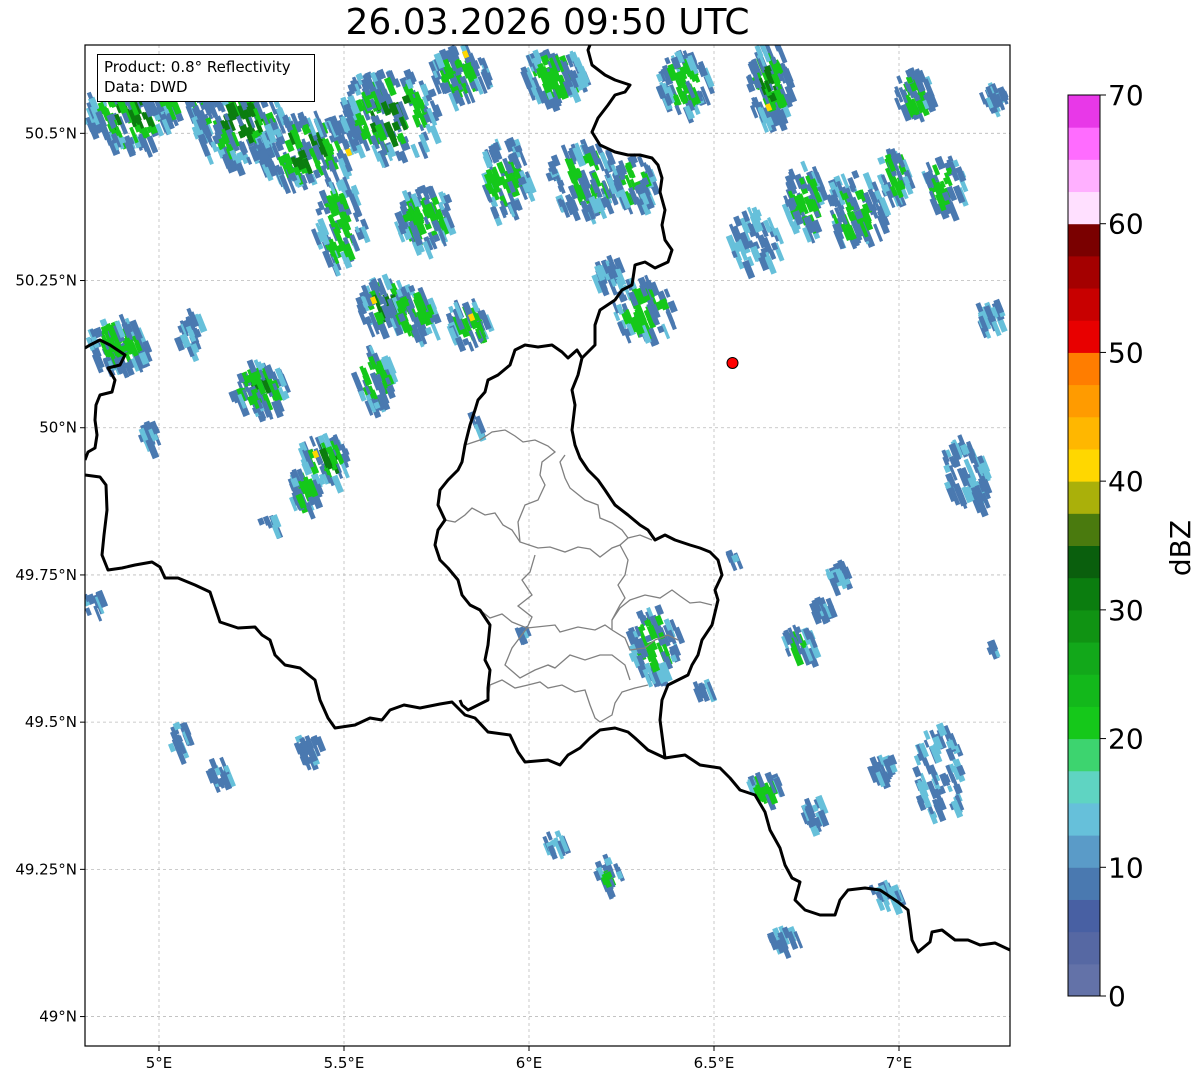 Image resolution: width=1202 pixels, height=1081 pixels. Describe the element at coordinates (1126, 224) in the screenshot. I see `colorbar-tick-label: 60` at that location.